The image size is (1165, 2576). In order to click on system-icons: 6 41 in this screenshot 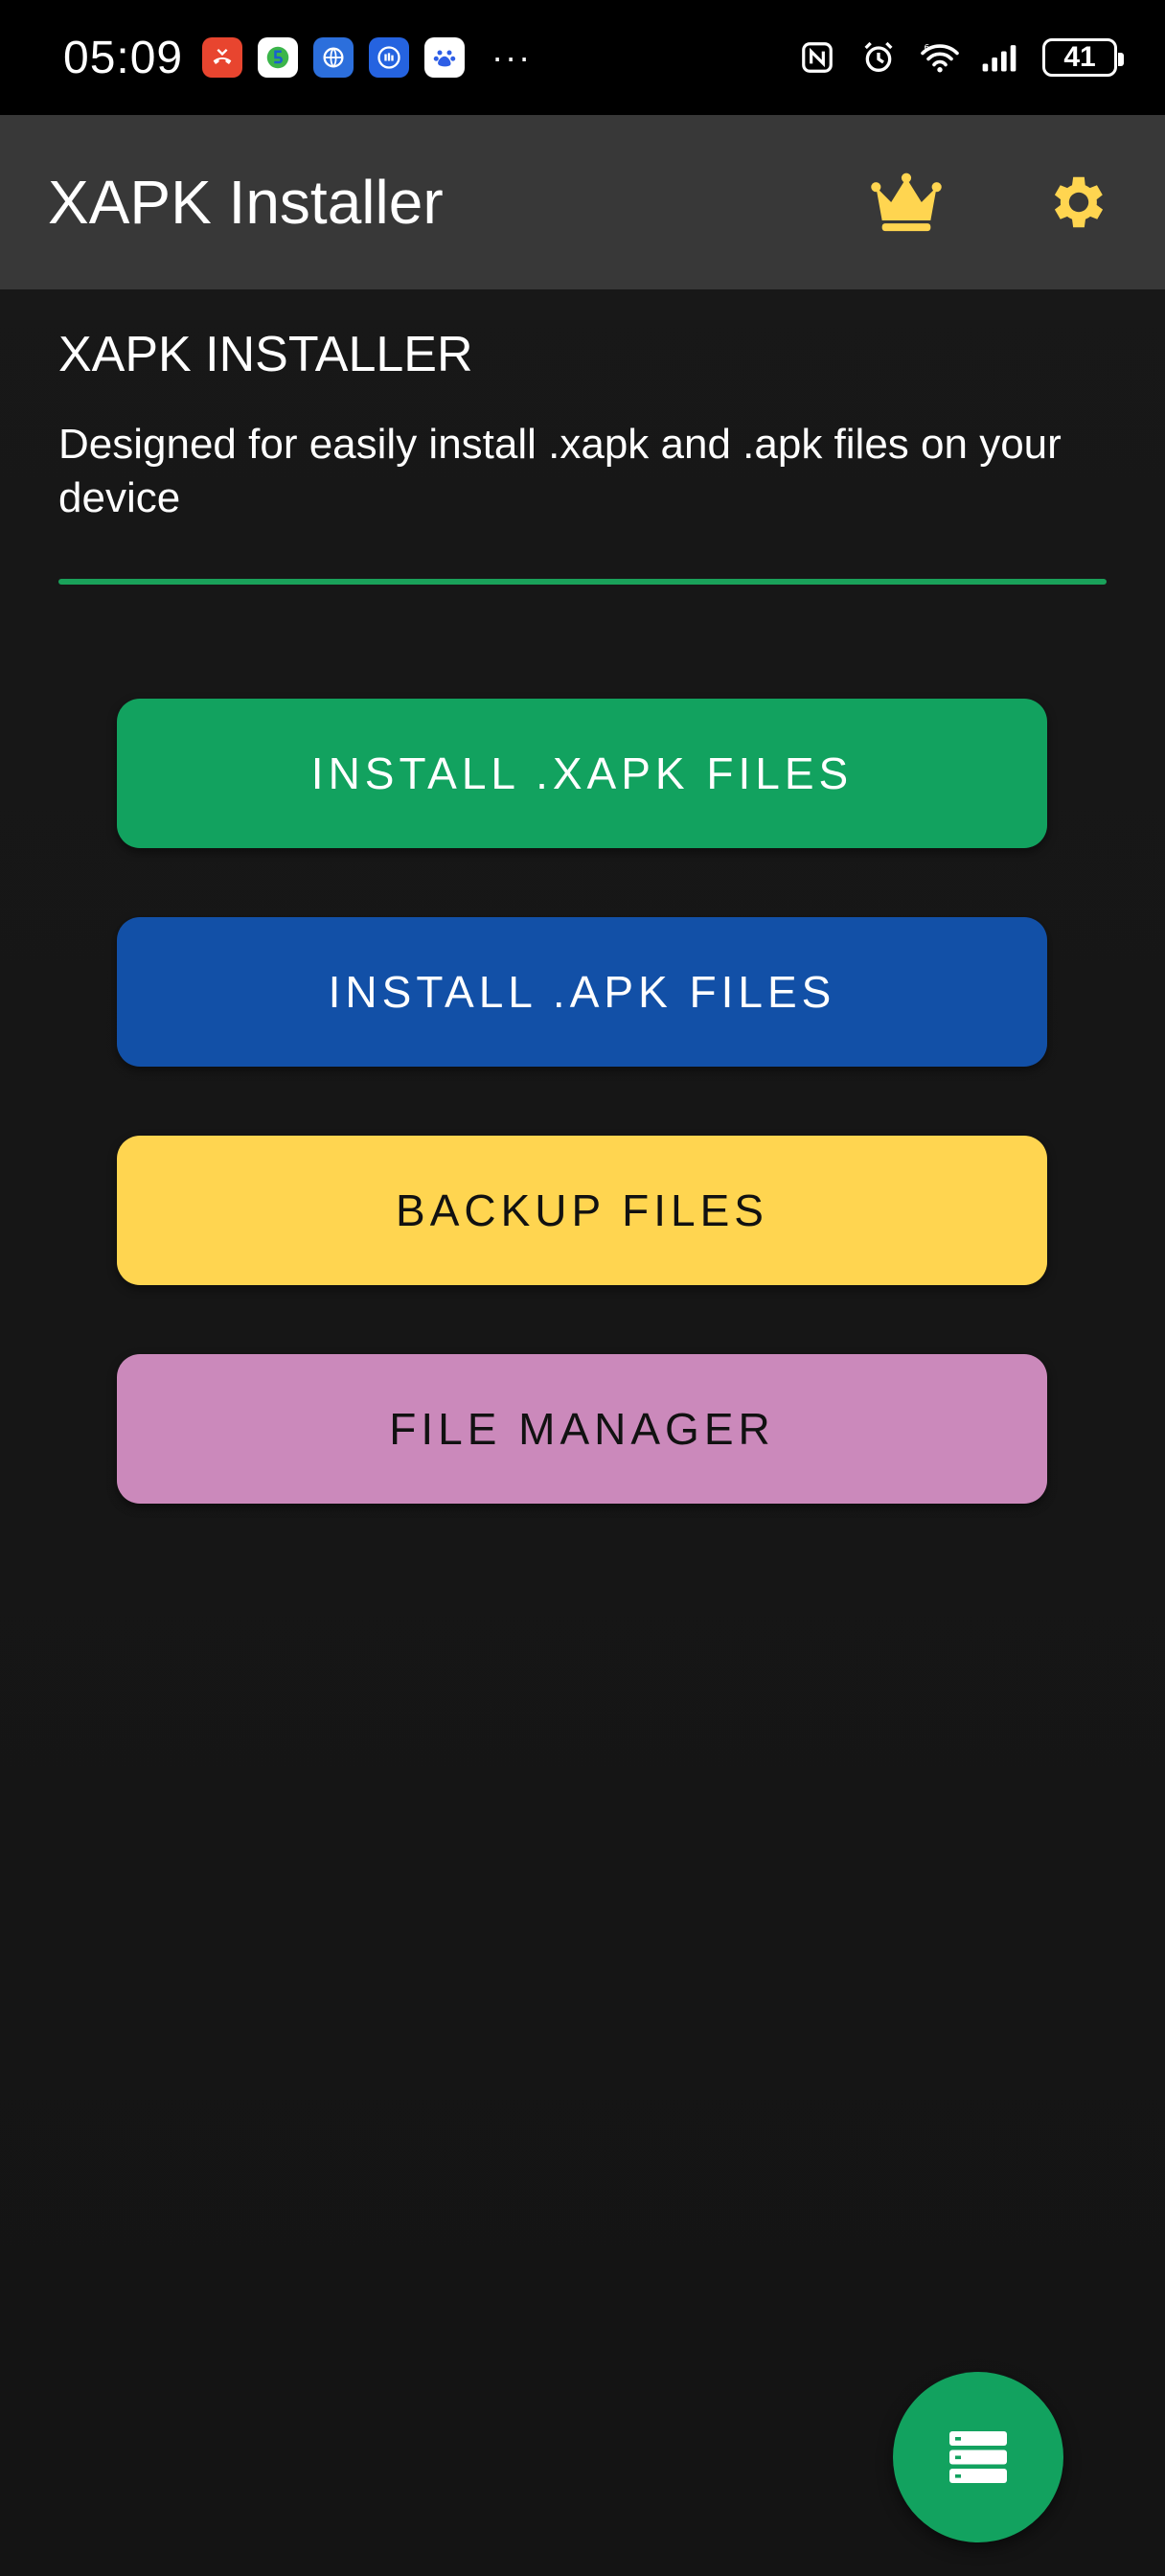, I will do `click(961, 57)`.